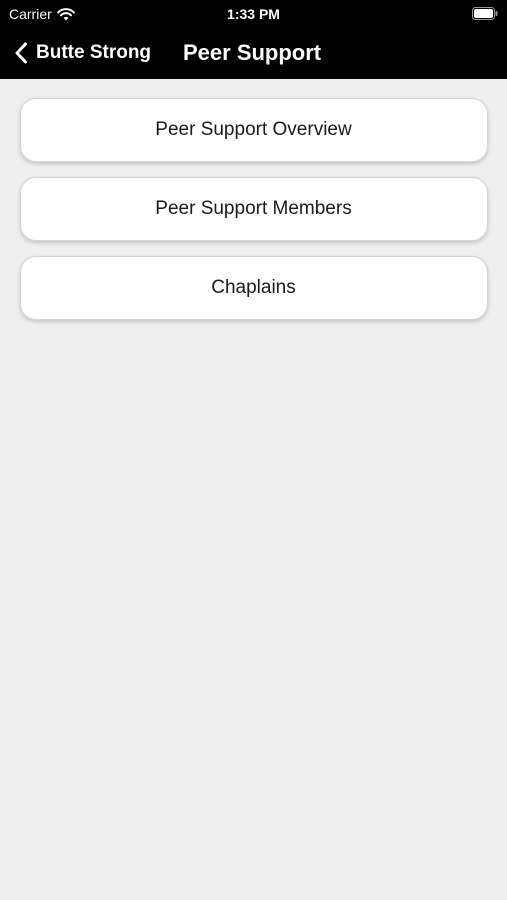 This screenshot has height=900, width=507. What do you see at coordinates (21, 53) in the screenshot?
I see `chevron-left-icon` at bounding box center [21, 53].